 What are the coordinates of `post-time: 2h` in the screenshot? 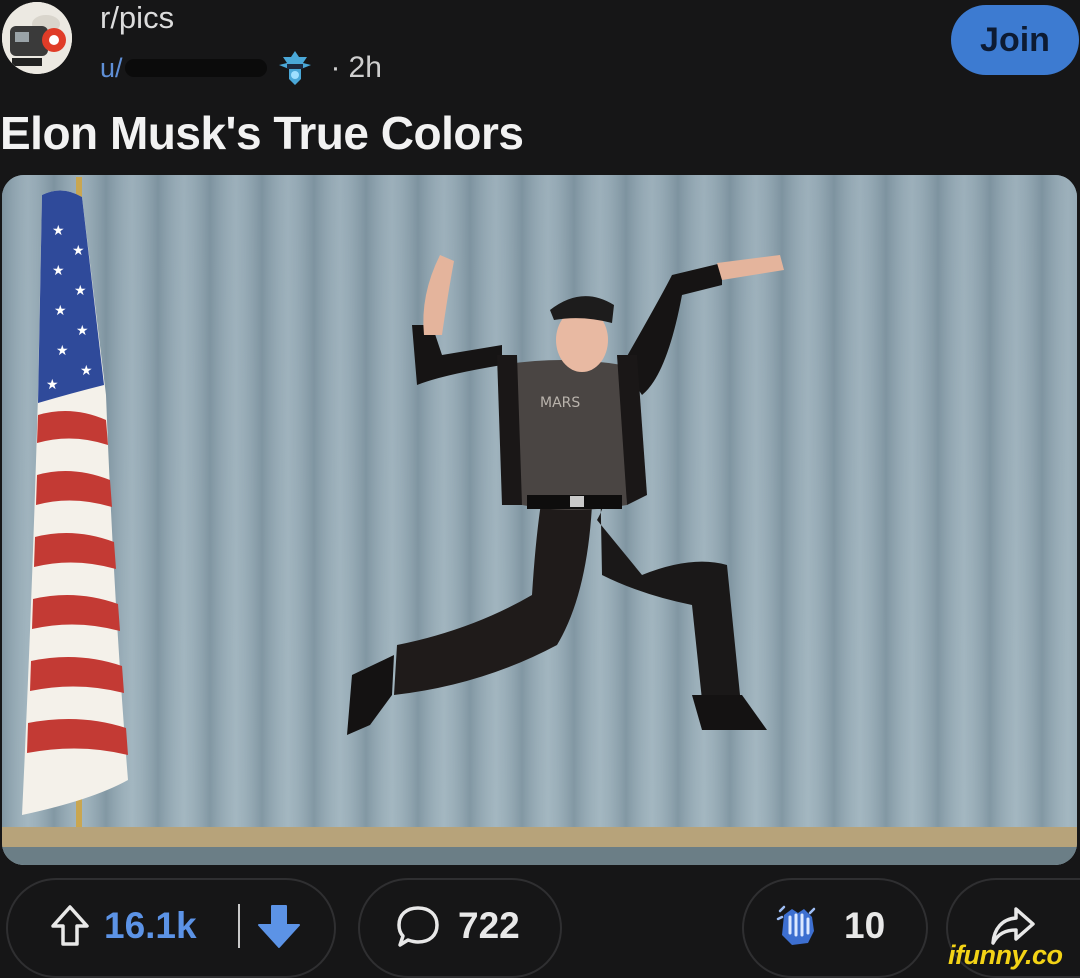 It's located at (365, 67).